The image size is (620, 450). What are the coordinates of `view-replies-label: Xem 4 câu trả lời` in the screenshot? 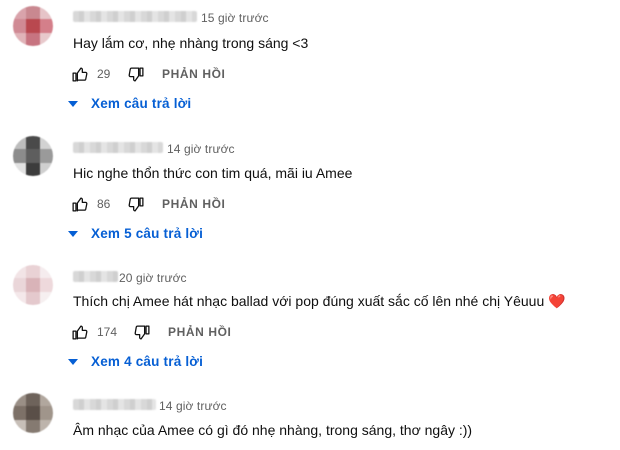 It's located at (147, 361).